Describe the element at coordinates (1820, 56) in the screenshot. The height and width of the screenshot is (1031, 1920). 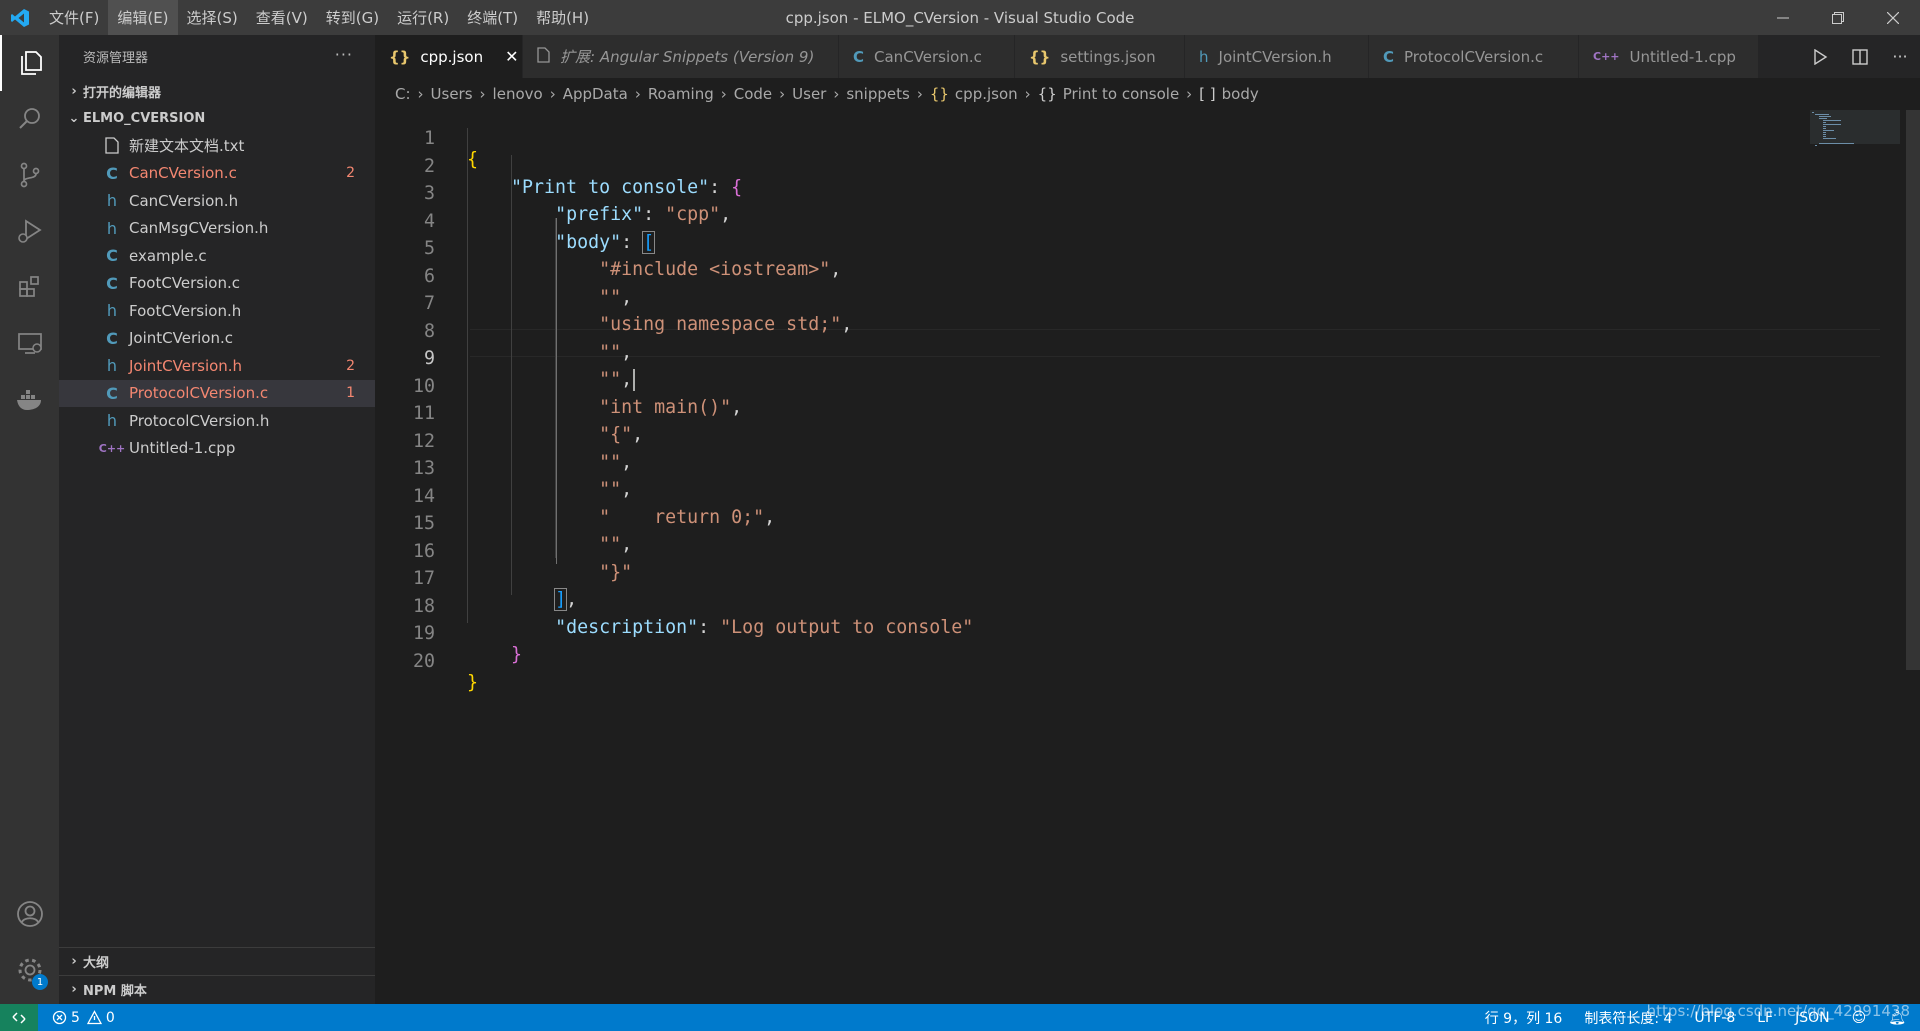
I see `run-button` at that location.